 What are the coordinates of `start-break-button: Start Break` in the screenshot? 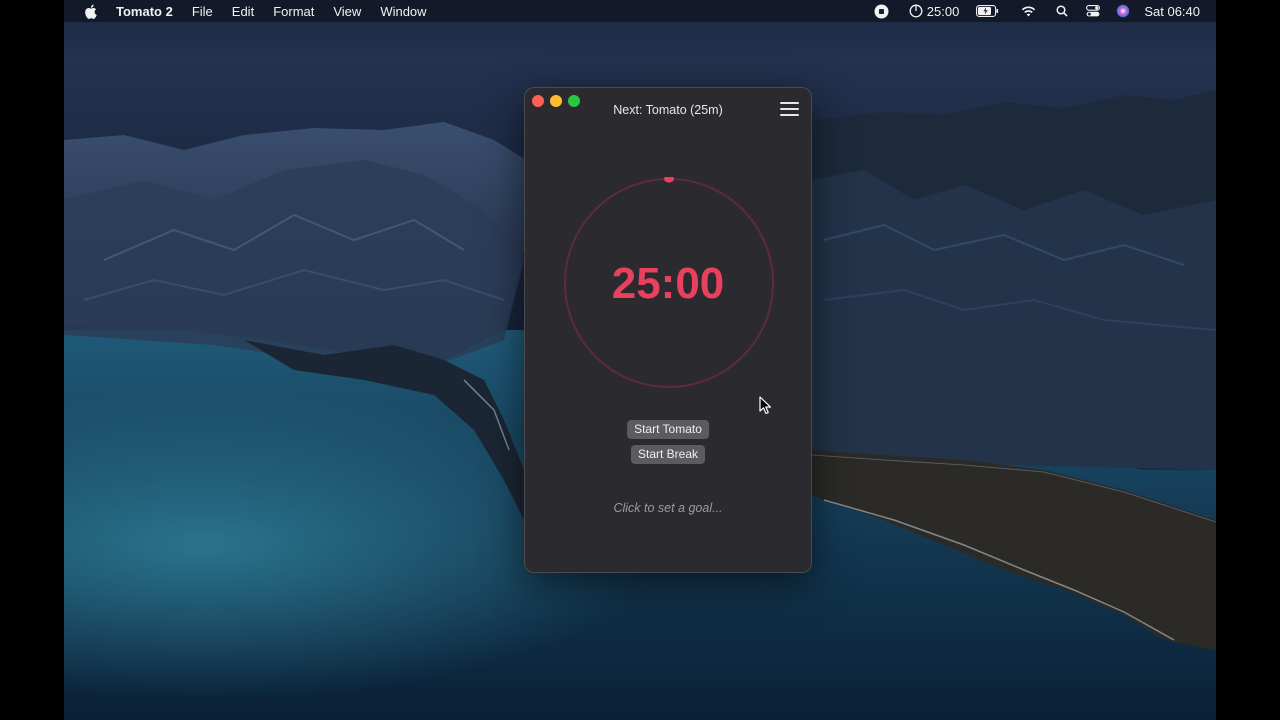 It's located at (668, 454).